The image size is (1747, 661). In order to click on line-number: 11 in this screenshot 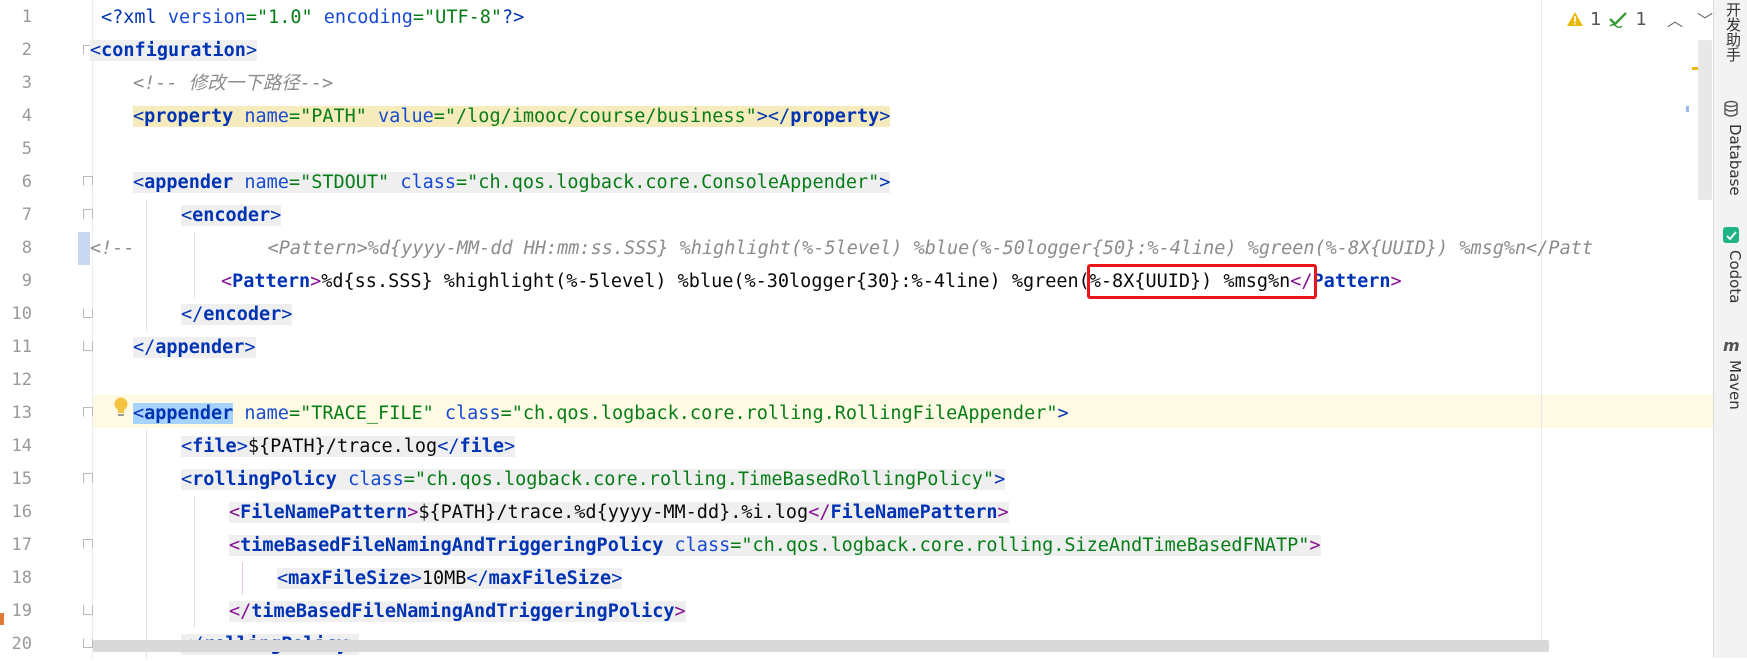, I will do `click(21, 347)`.